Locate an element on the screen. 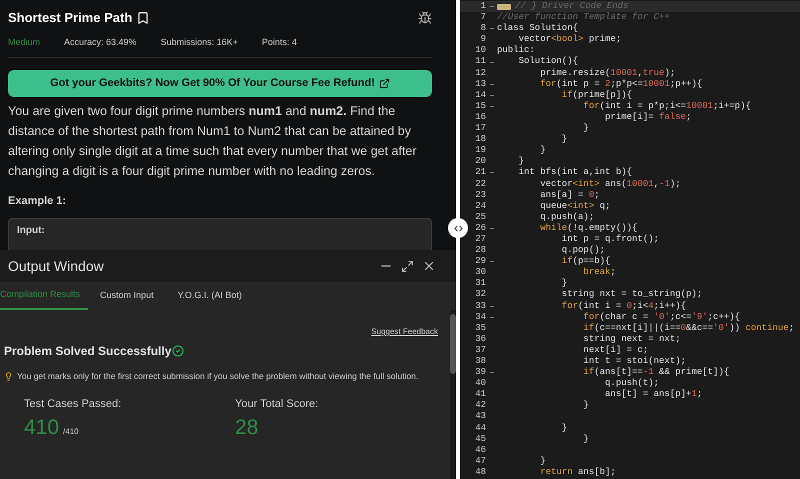 The image size is (800, 479). line-number: 35 is located at coordinates (480, 328).